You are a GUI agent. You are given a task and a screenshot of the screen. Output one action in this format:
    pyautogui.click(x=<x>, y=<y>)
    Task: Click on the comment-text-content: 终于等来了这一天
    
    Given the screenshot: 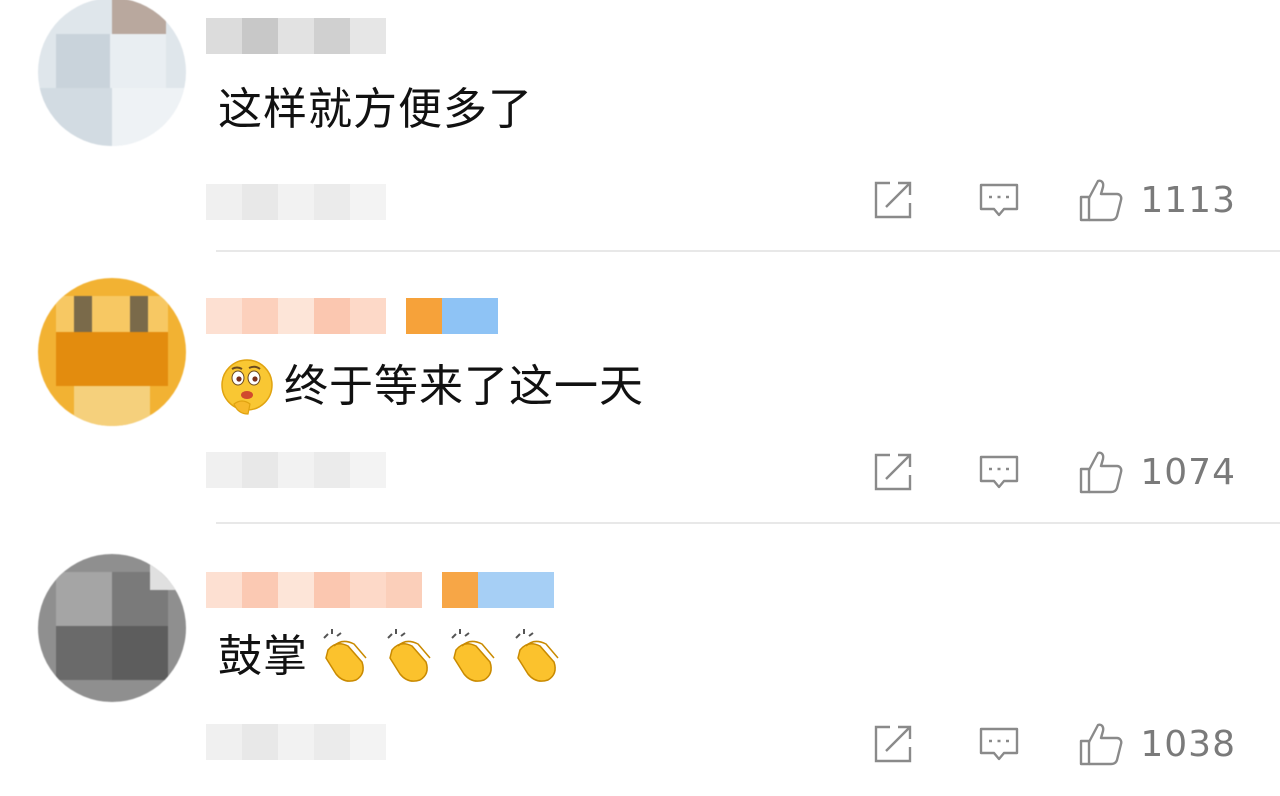 What is the action you would take?
    pyautogui.click(x=464, y=386)
    